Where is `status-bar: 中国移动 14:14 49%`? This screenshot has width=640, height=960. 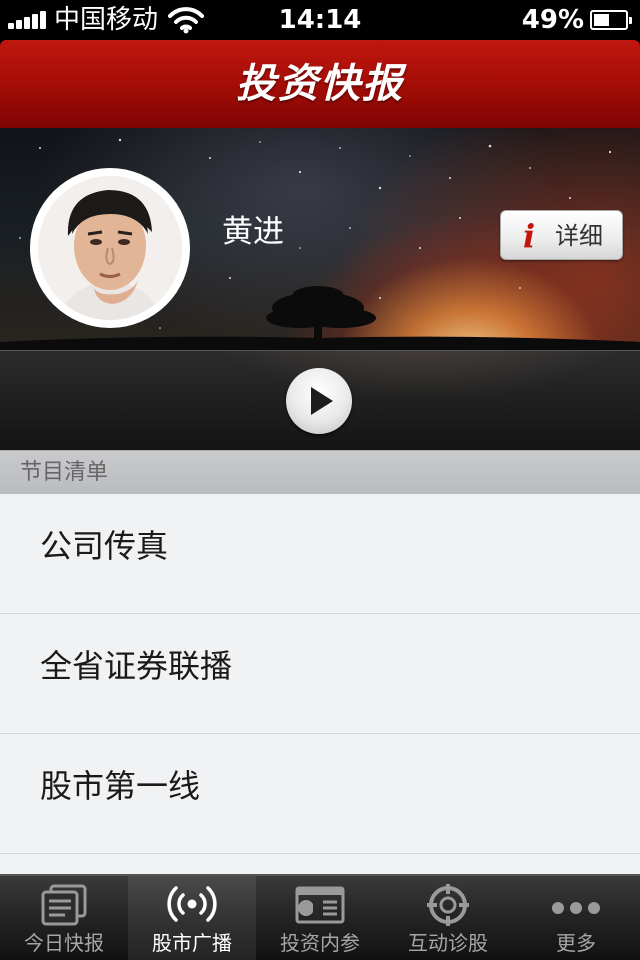 status-bar: 中国移动 14:14 49% is located at coordinates (320, 20).